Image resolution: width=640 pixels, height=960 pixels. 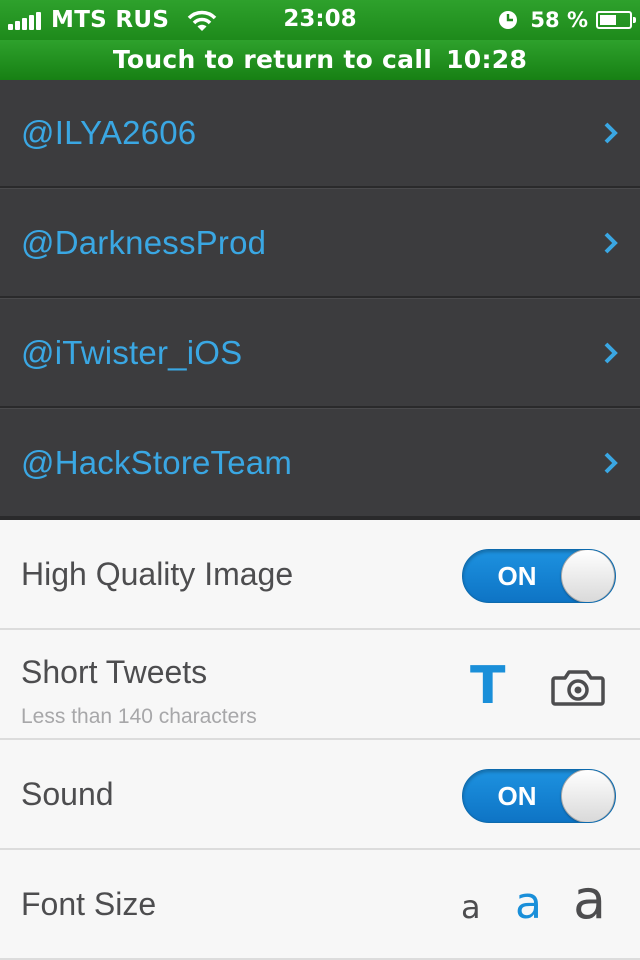 I want to click on account-handle: @iTwister_iOS, so click(x=132, y=352).